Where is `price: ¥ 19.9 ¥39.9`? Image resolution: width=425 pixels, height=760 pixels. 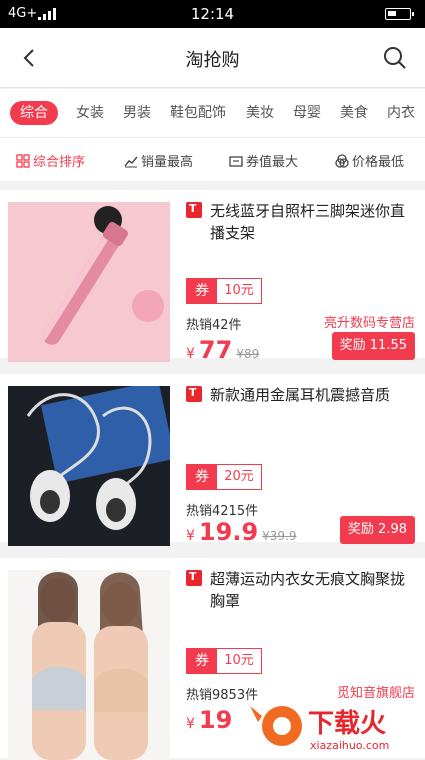 price: ¥ 19.9 ¥39.9 is located at coordinates (241, 532).